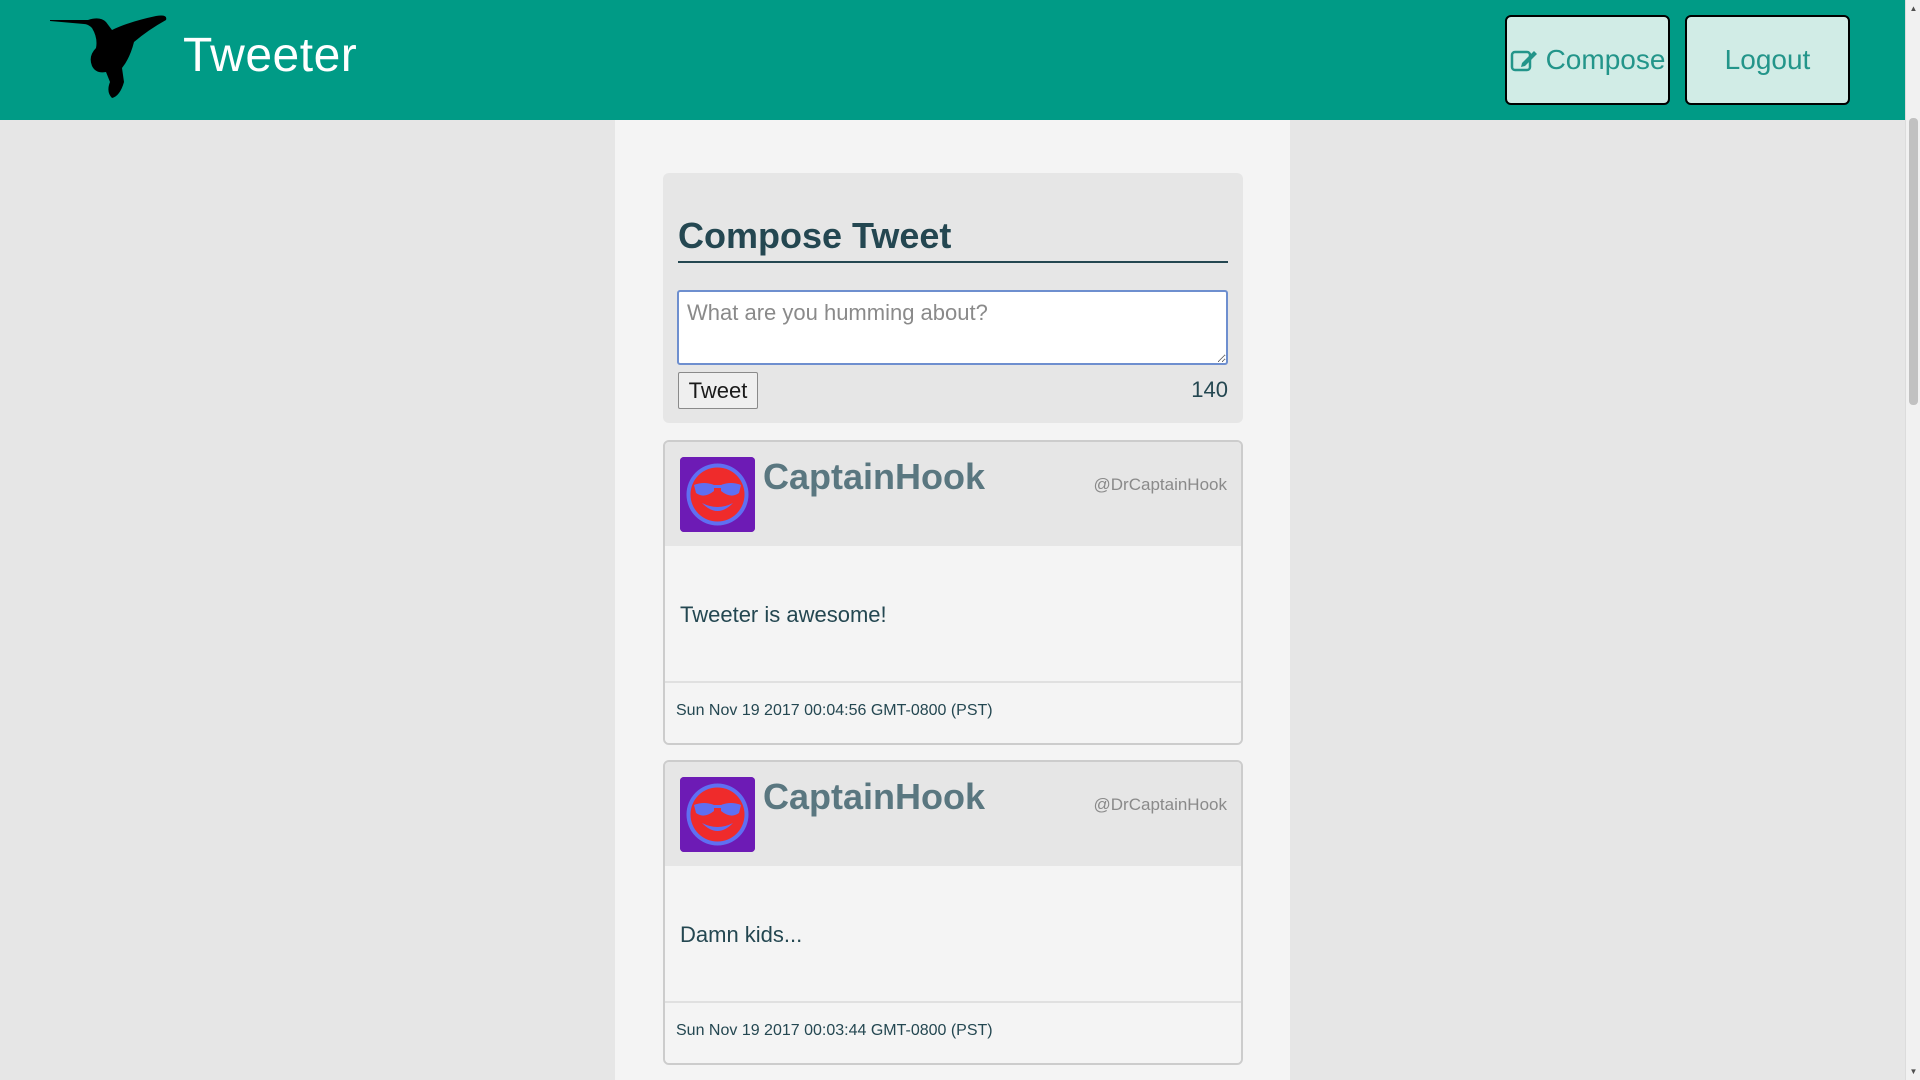 This screenshot has height=1080, width=1920. Describe the element at coordinates (834, 1030) in the screenshot. I see `tweet-date: Sun Nov 19 2017 00:03:44 GMT-0800 (PST)` at that location.